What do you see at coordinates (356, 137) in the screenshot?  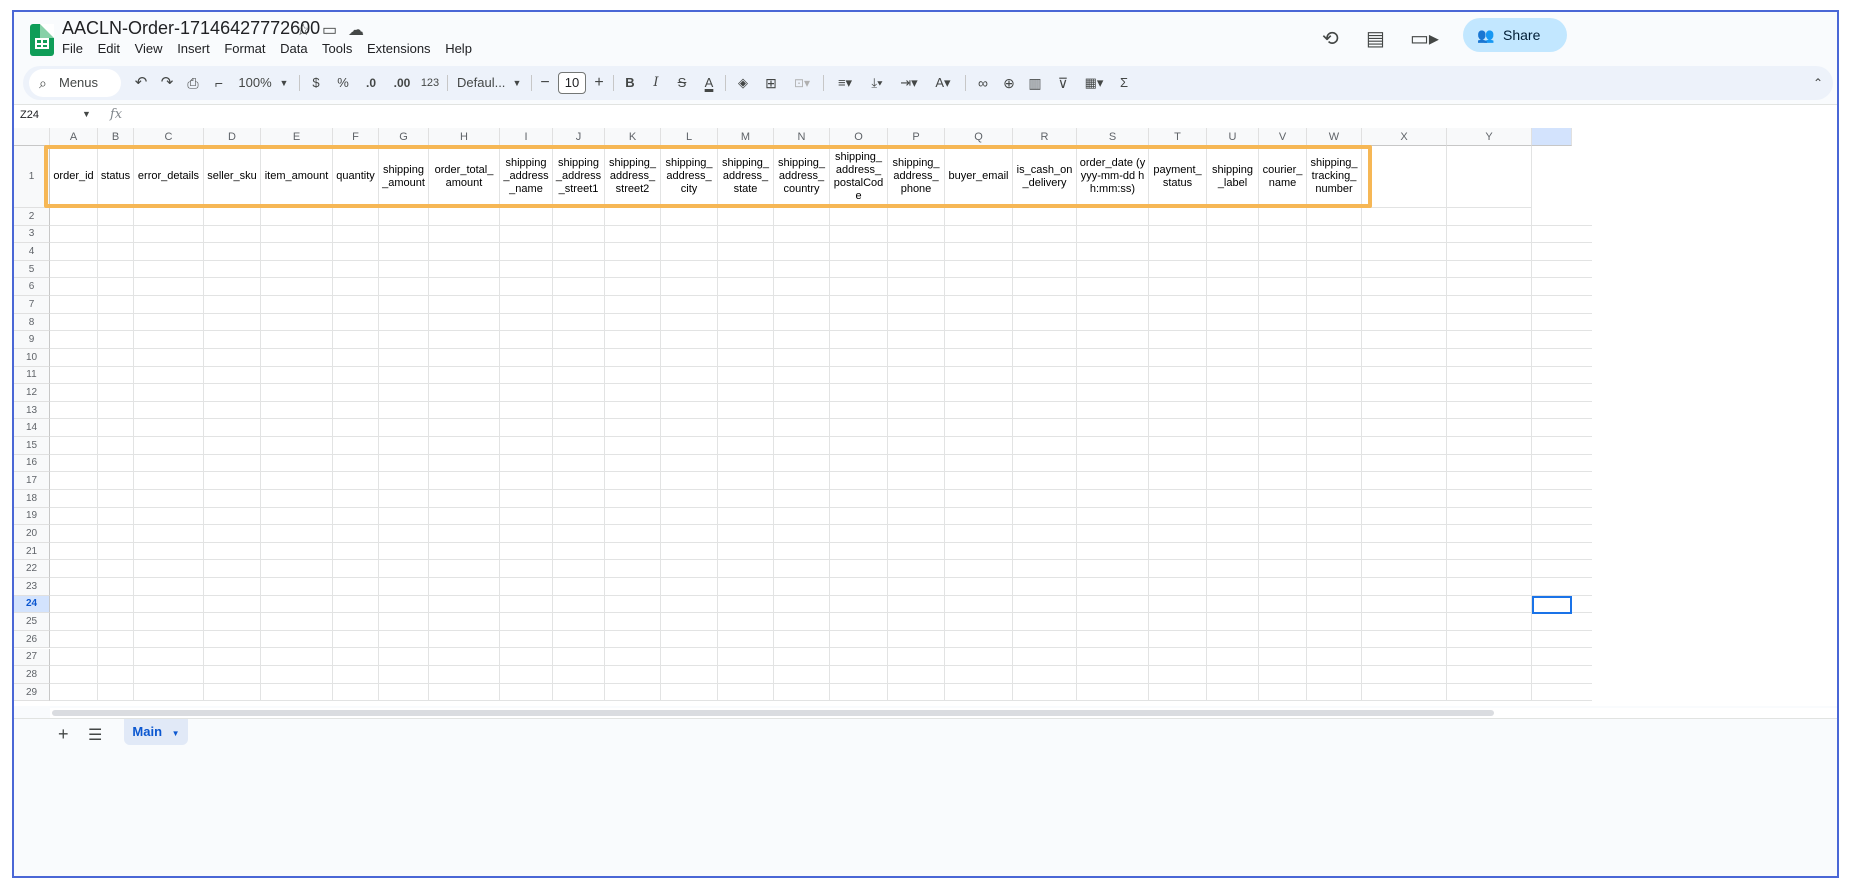 I see `column-header-f: F` at bounding box center [356, 137].